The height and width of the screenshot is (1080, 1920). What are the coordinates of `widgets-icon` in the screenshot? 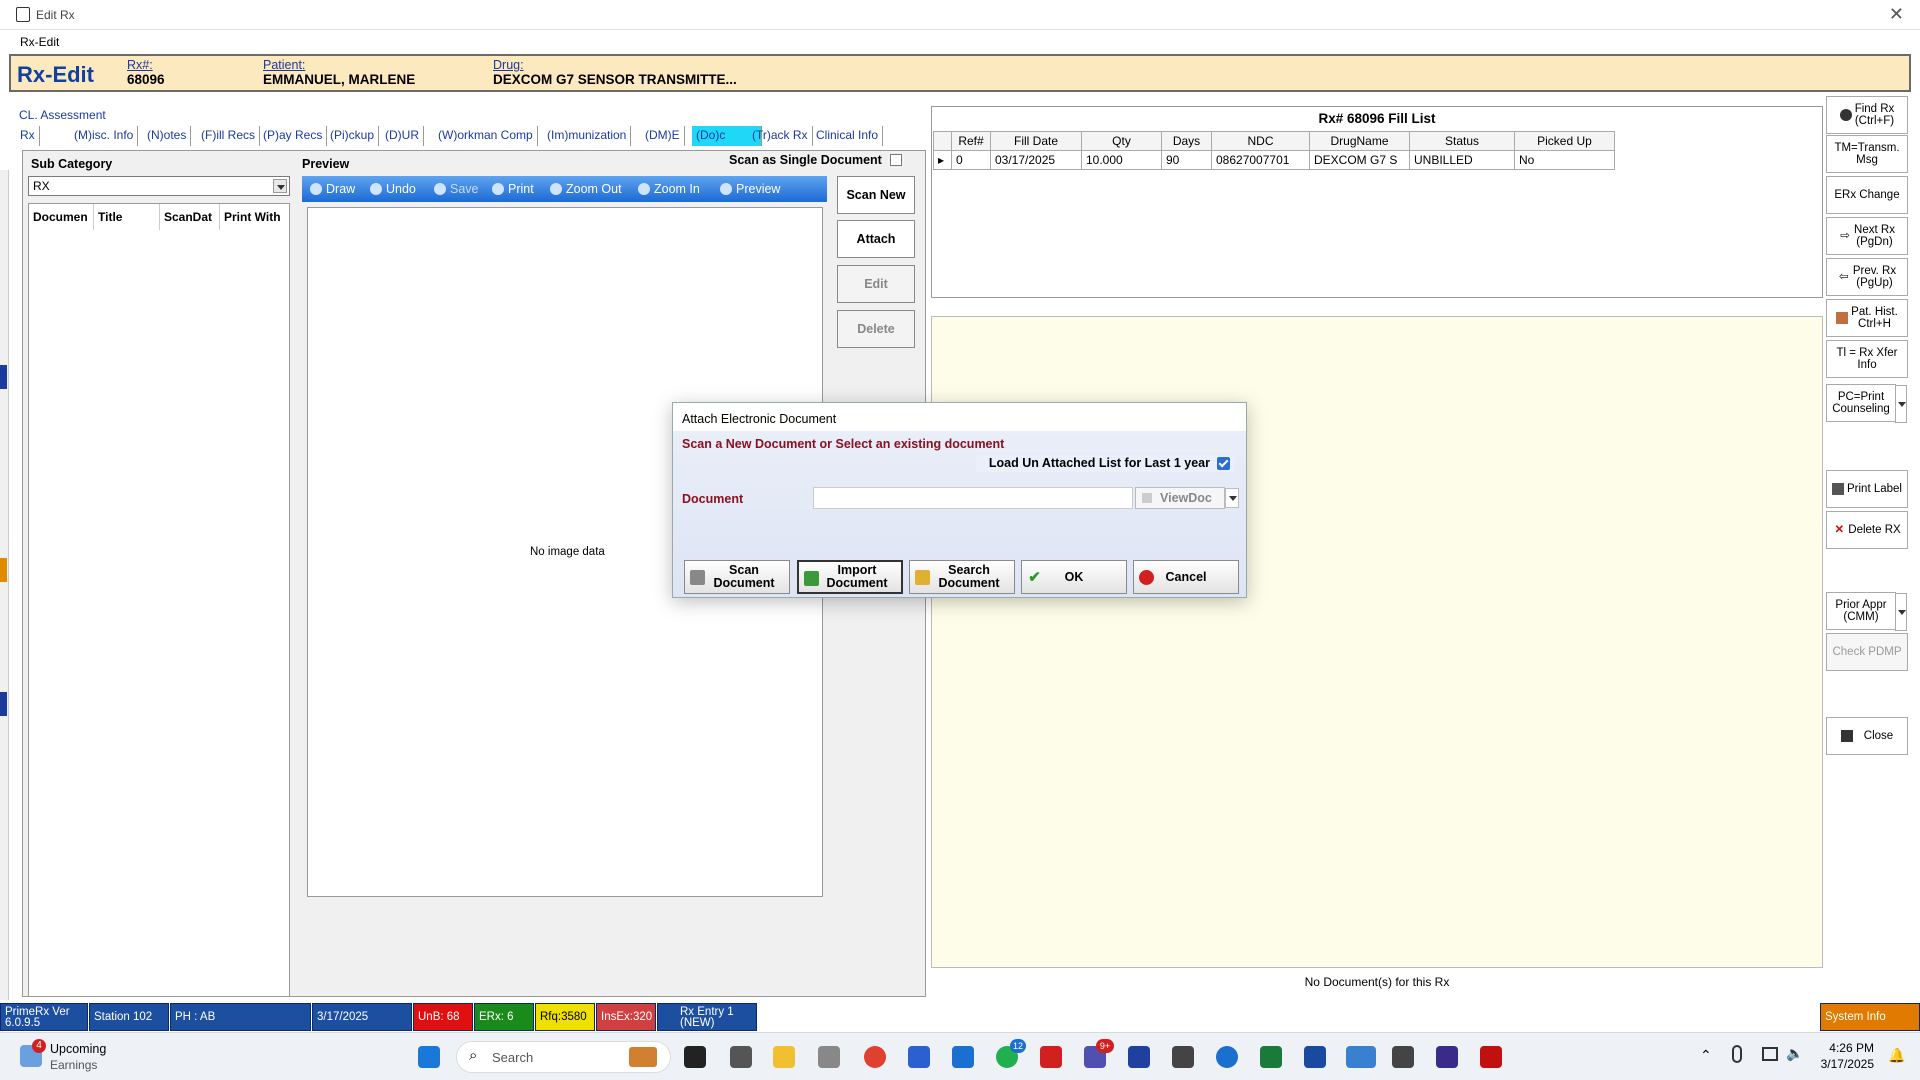 It's located at (741, 1057).